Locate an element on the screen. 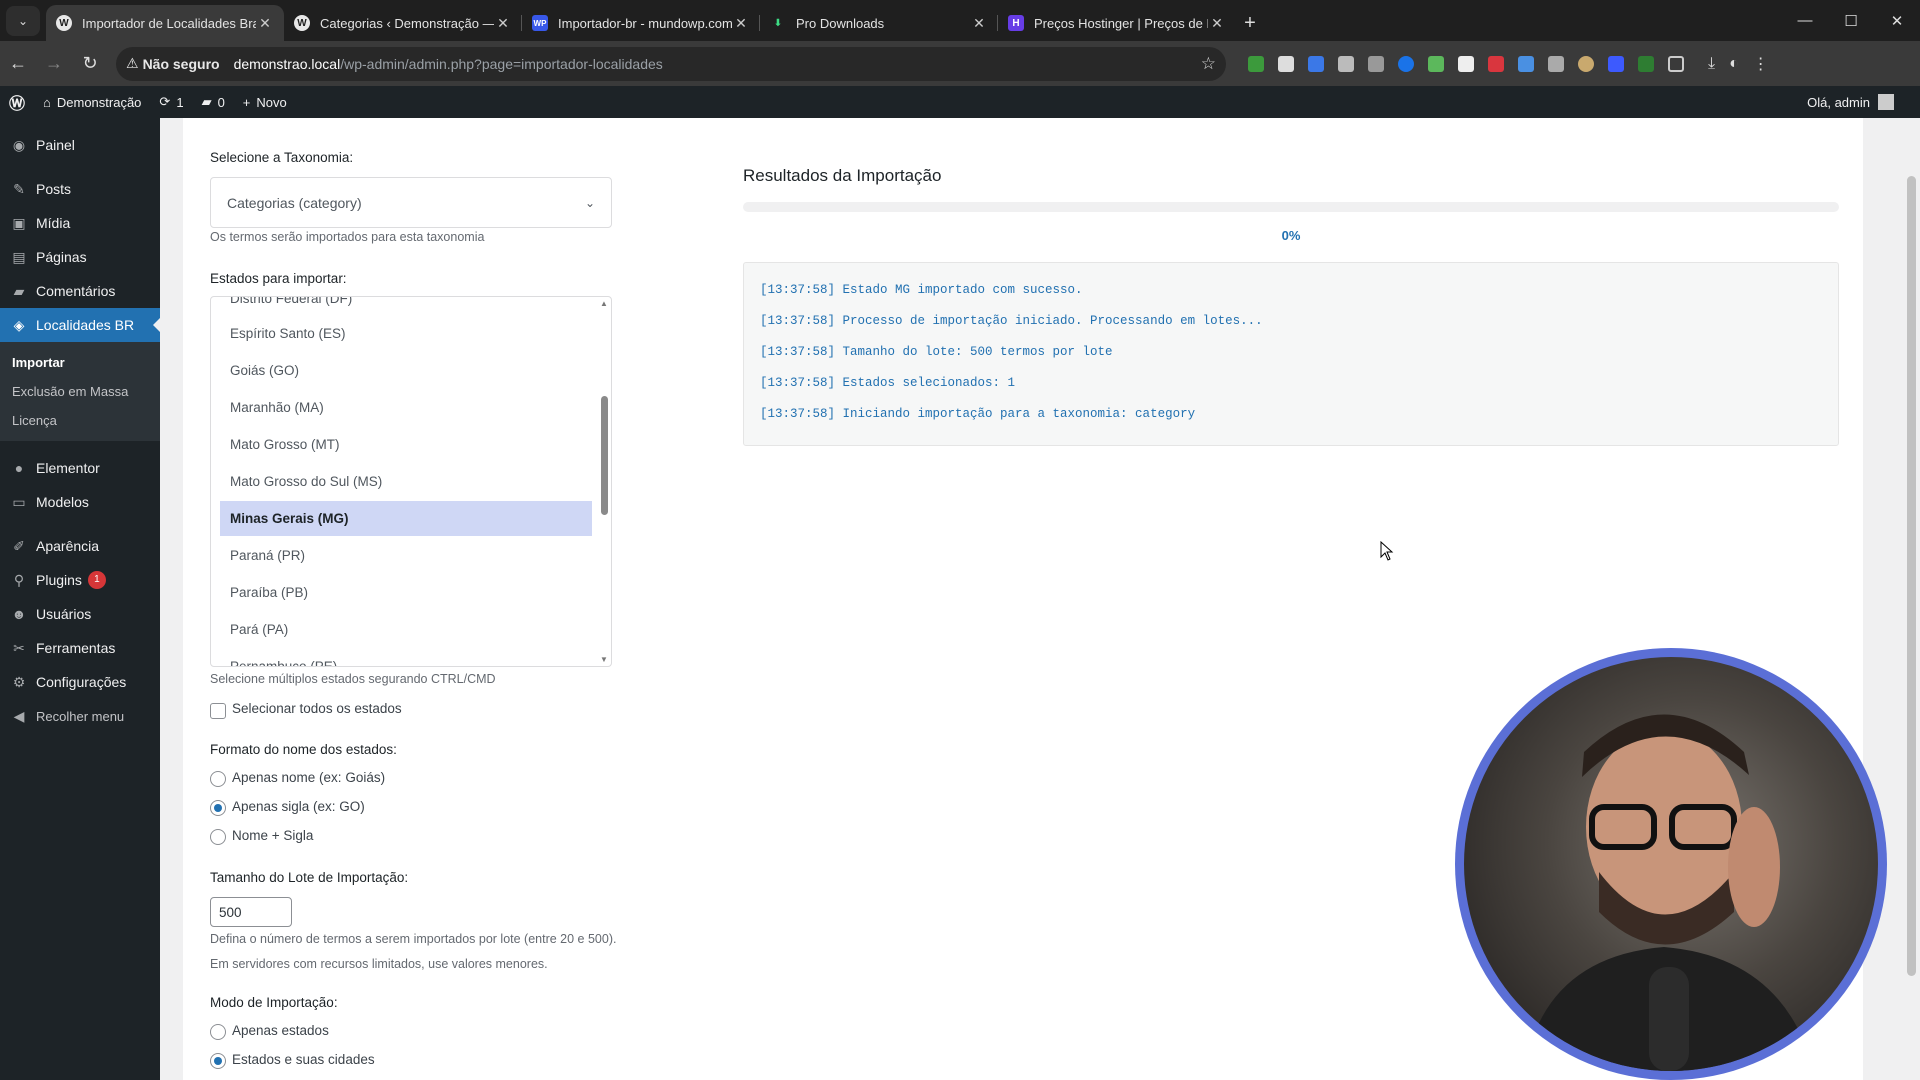  submenu-item-importar: Importar is located at coordinates (80, 362).